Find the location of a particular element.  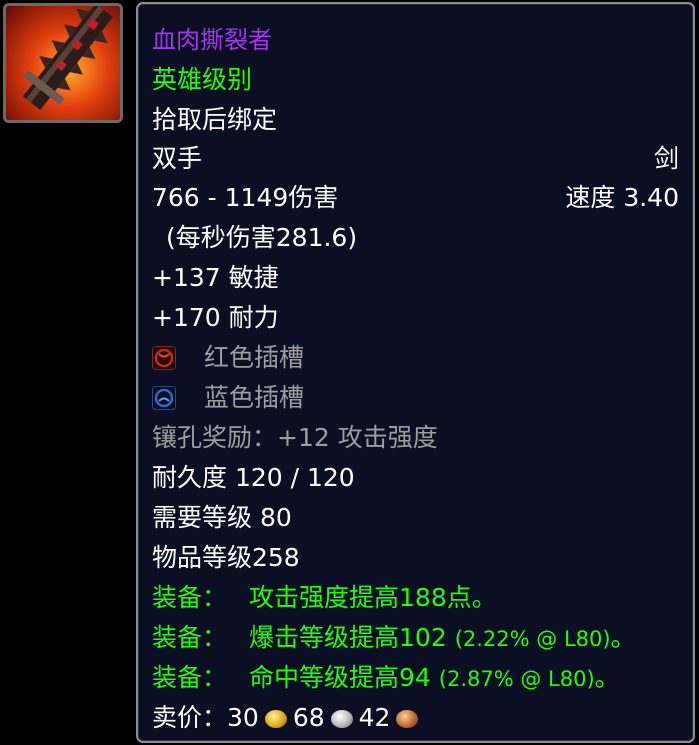

item-icon is located at coordinates (63, 63).